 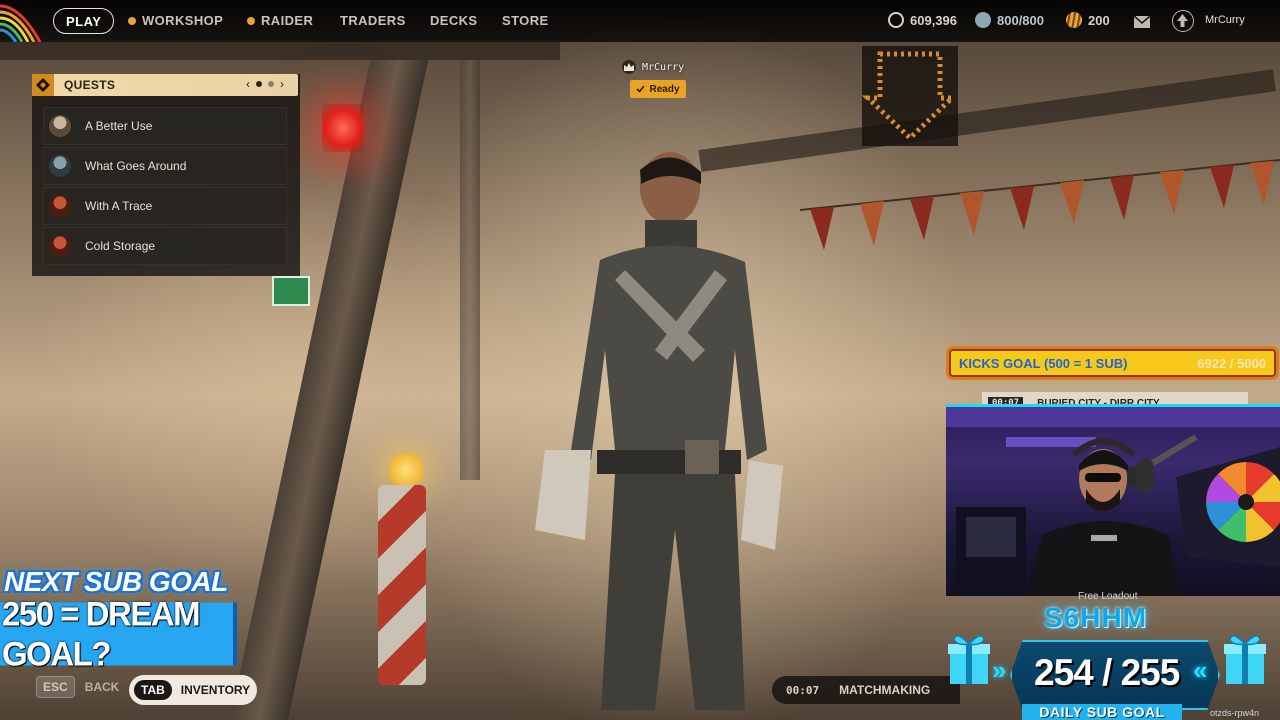 I want to click on chevron-right-icon: », so click(x=999, y=670).